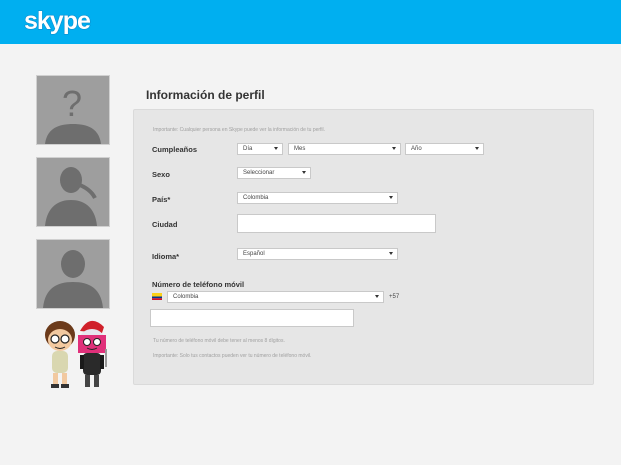 This screenshot has width=621, height=465. What do you see at coordinates (252, 318) in the screenshot?
I see `mobile-number-input` at bounding box center [252, 318].